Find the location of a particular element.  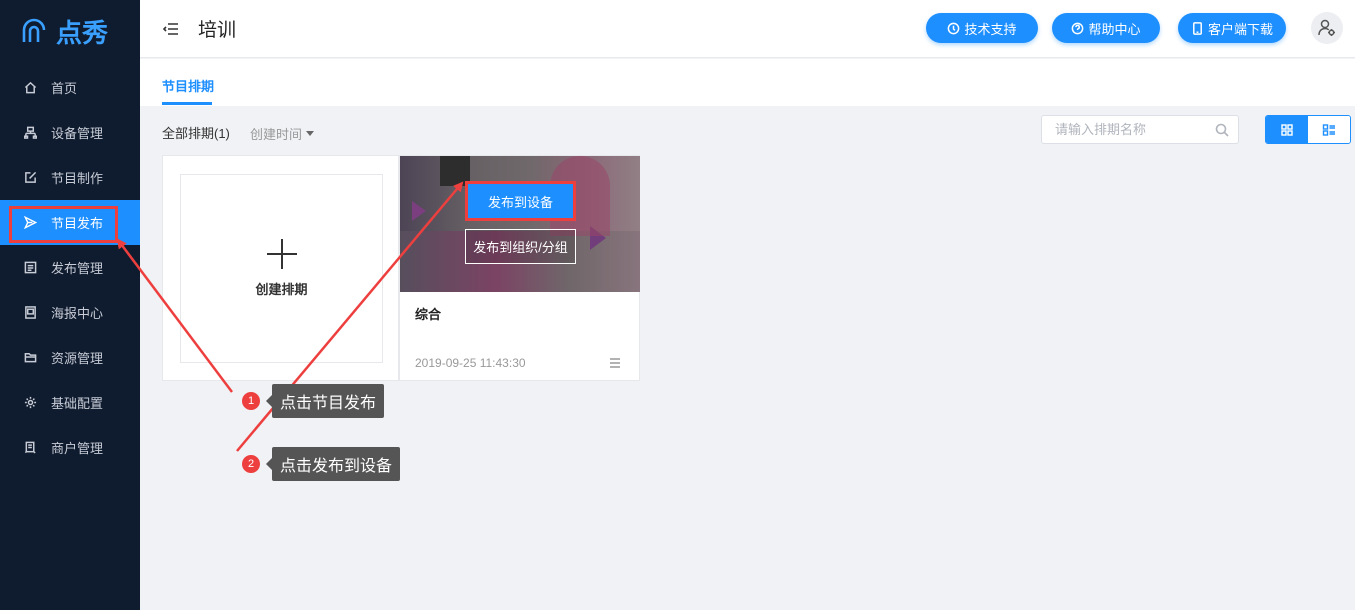

user-avatar is located at coordinates (1327, 28).